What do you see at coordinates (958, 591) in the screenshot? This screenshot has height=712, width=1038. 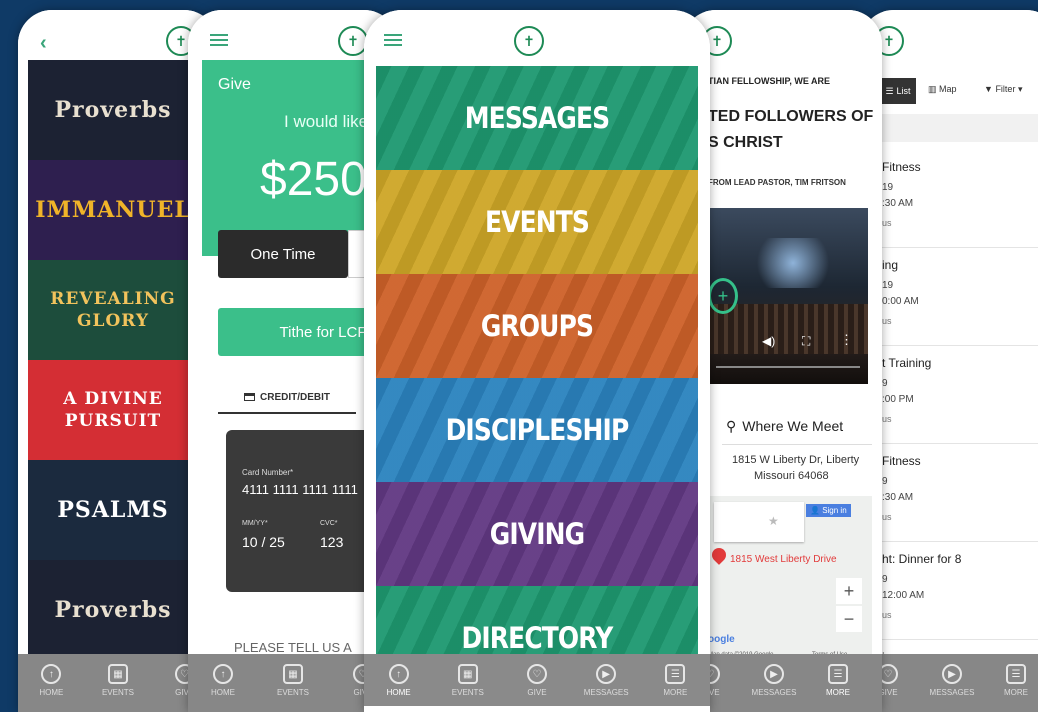 I see `event-list-item: ht: Dinner for 8 9 12:00 AM us` at bounding box center [958, 591].